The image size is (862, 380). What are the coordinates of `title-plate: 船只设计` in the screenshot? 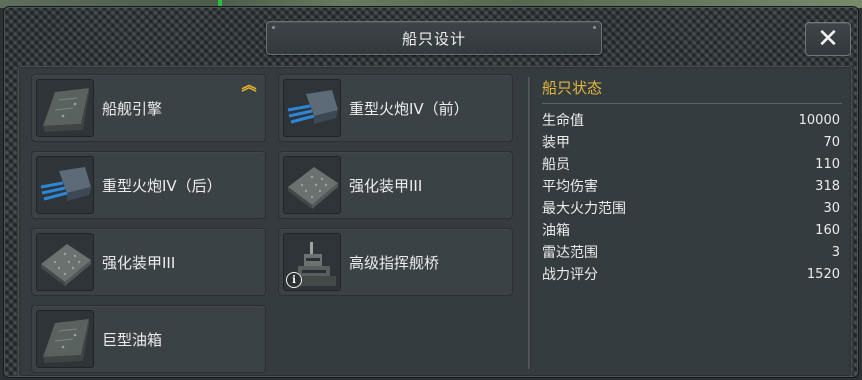 It's located at (434, 38).